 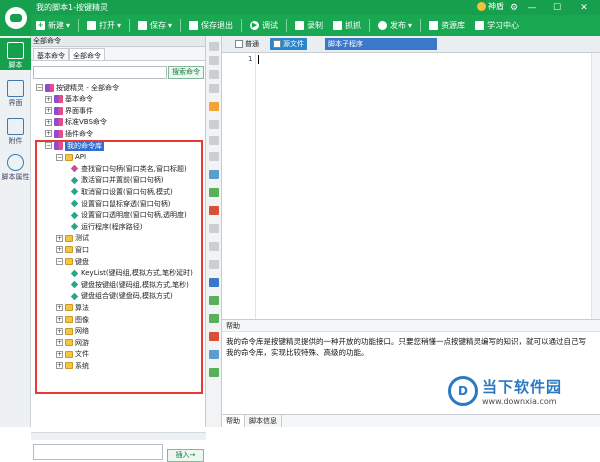 I want to click on app-logo, so click(x=15, y=18).